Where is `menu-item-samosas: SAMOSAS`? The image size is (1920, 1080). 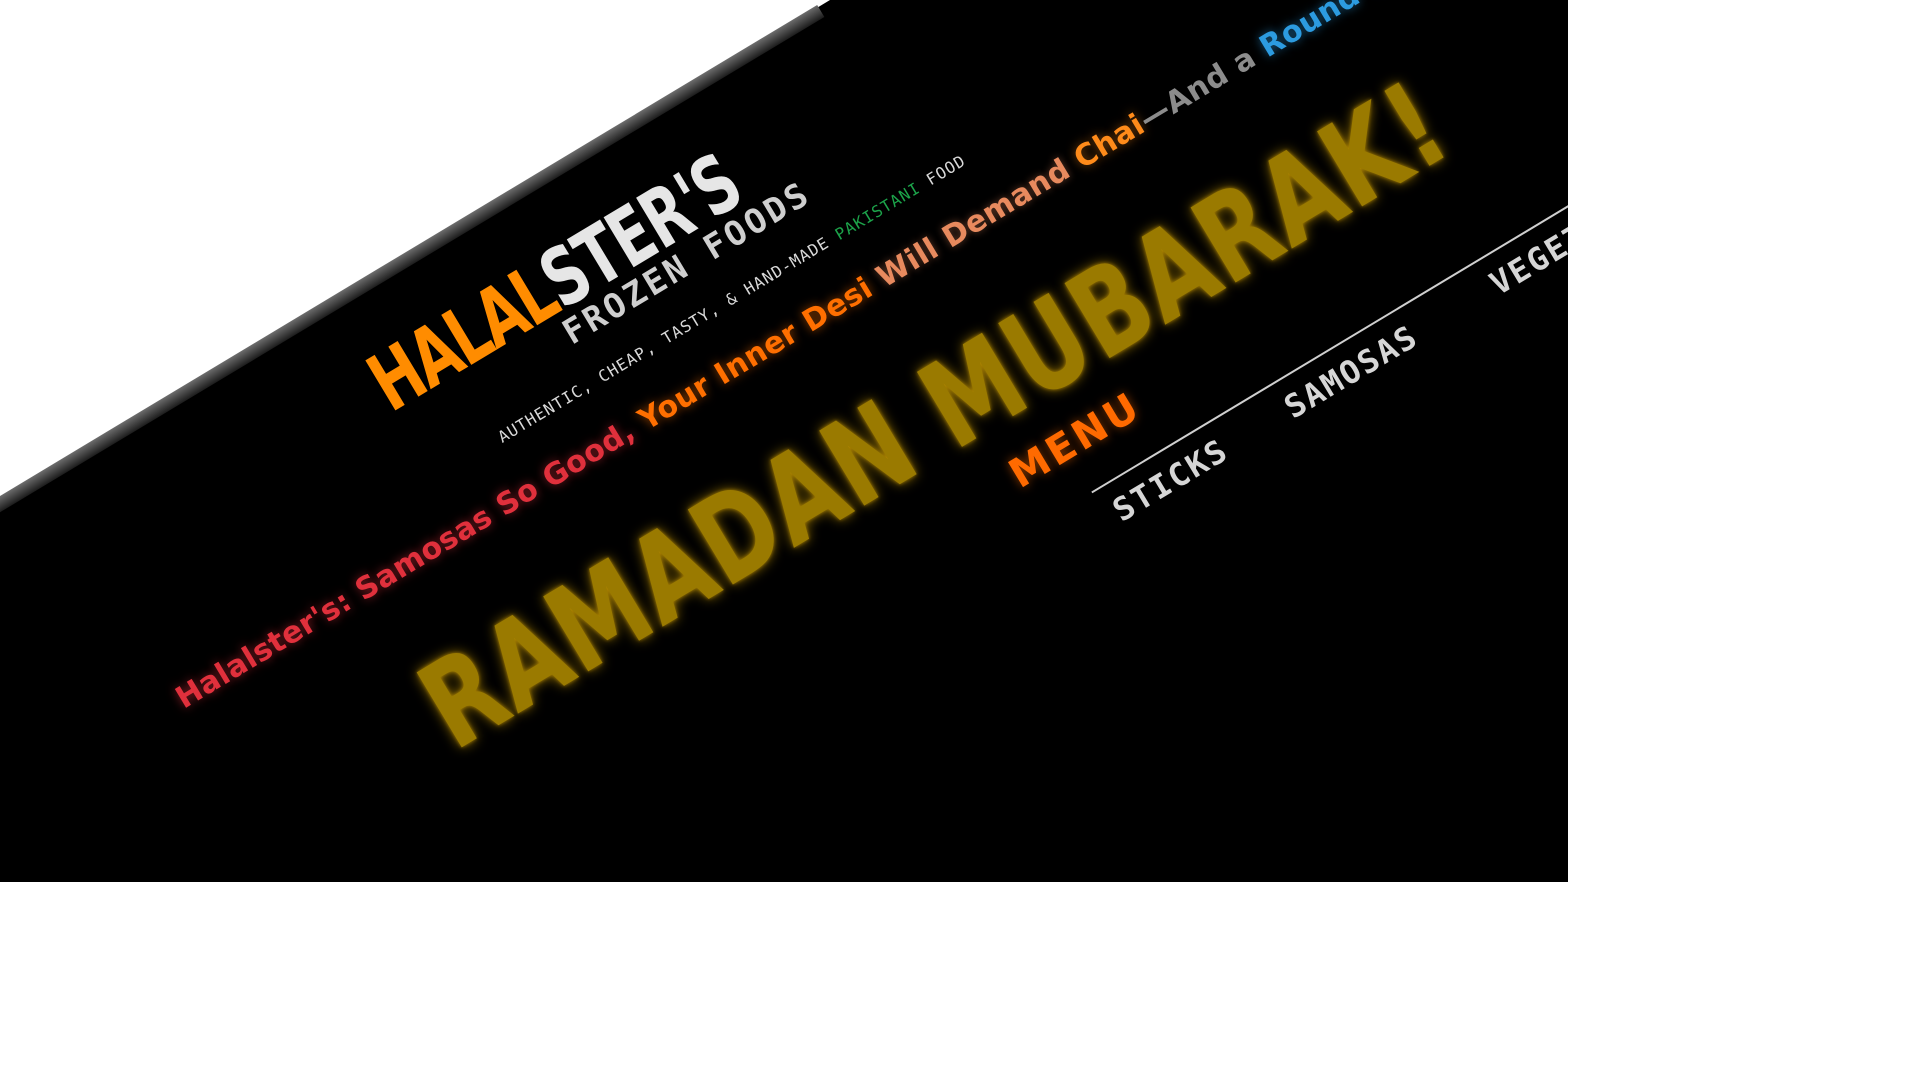
menu-item-samosas: SAMOSAS is located at coordinates (1351, 371).